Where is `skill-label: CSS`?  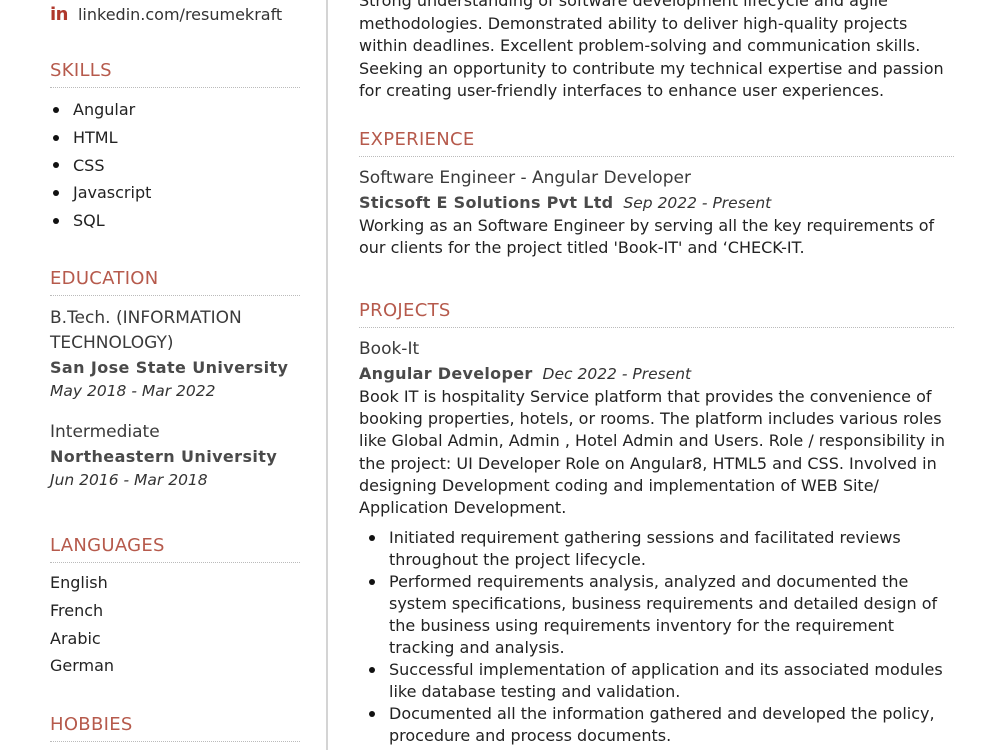
skill-label: CSS is located at coordinates (89, 165).